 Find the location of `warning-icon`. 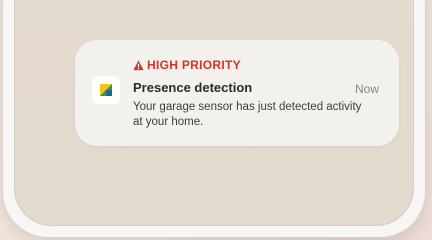

warning-icon is located at coordinates (138, 64).